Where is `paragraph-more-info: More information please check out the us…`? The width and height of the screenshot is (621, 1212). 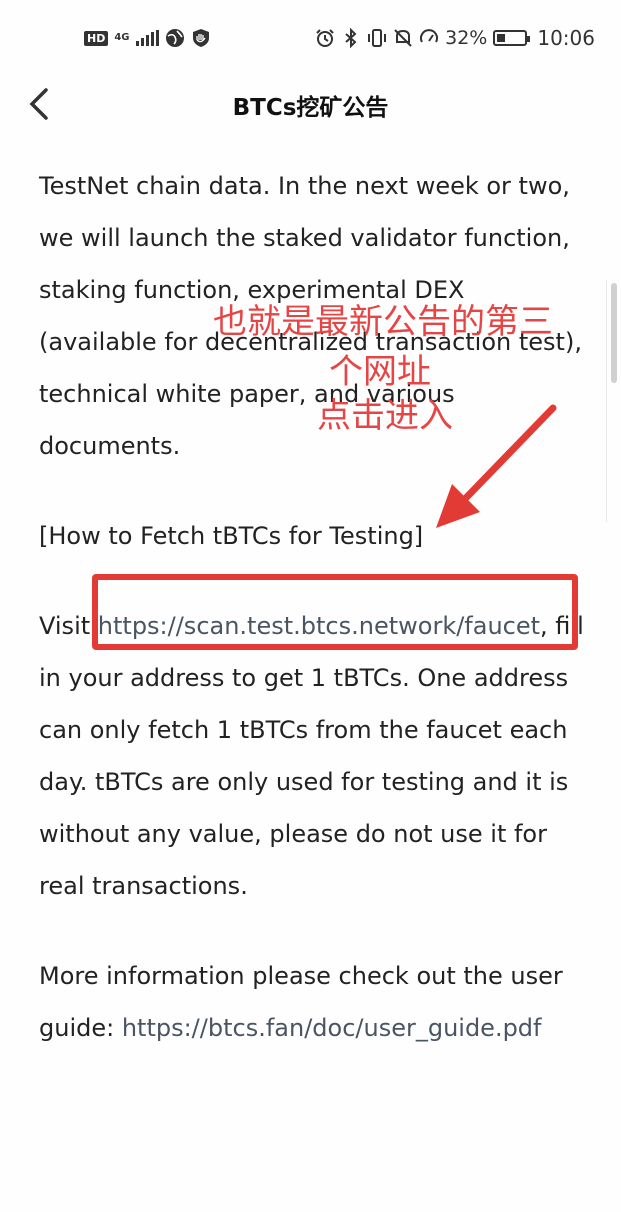
paragraph-more-info: More information please check out the us… is located at coordinates (314, 1002).